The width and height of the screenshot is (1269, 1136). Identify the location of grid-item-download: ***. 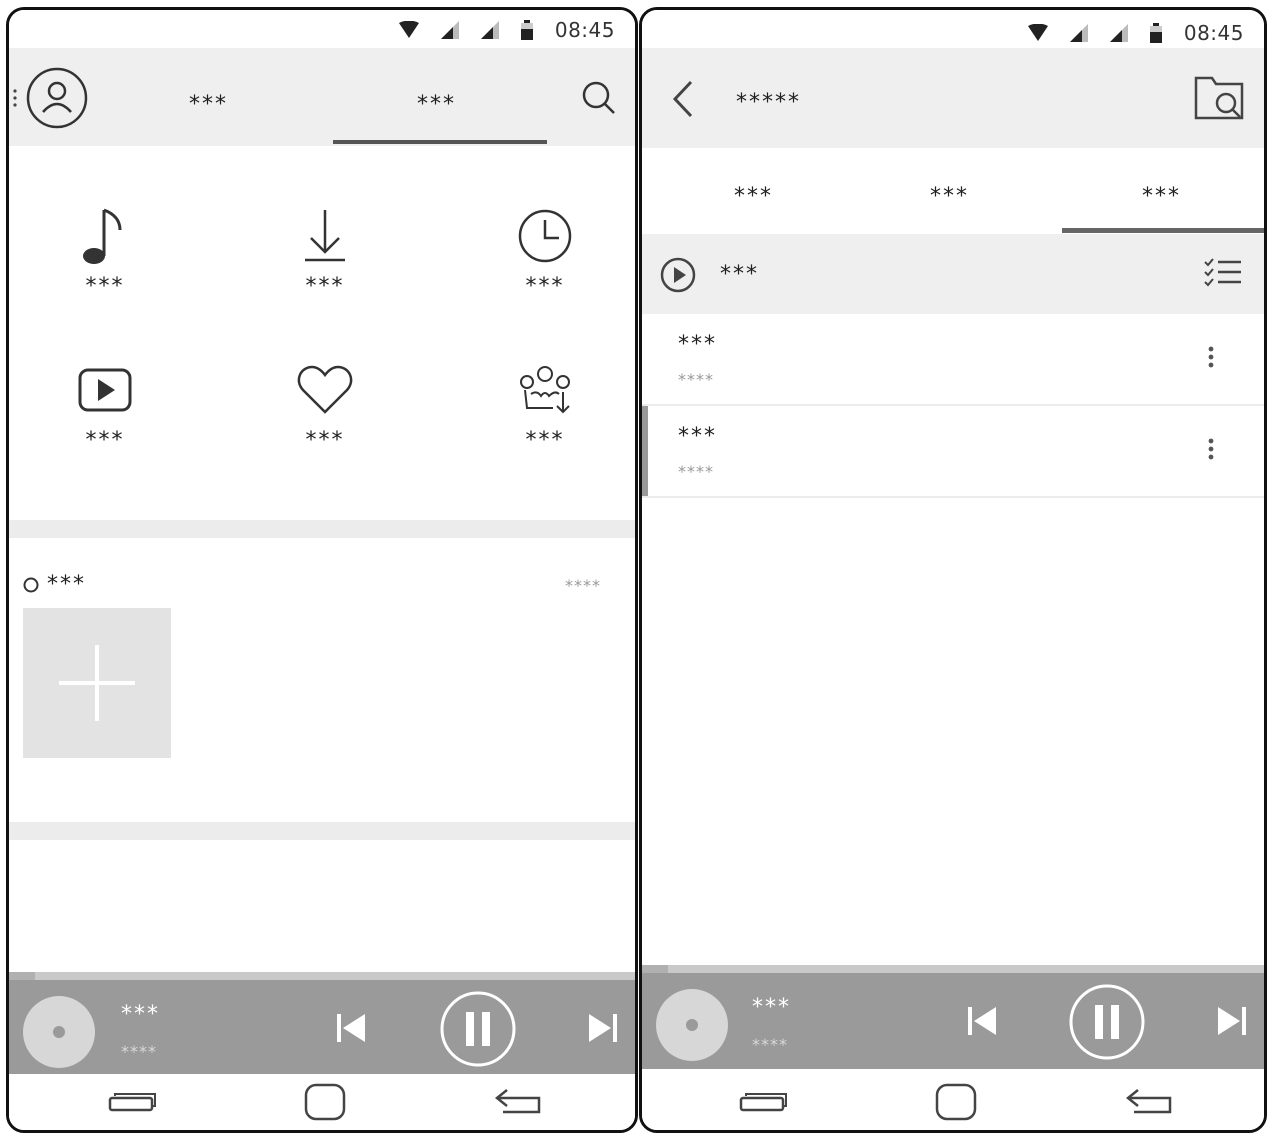
(325, 251).